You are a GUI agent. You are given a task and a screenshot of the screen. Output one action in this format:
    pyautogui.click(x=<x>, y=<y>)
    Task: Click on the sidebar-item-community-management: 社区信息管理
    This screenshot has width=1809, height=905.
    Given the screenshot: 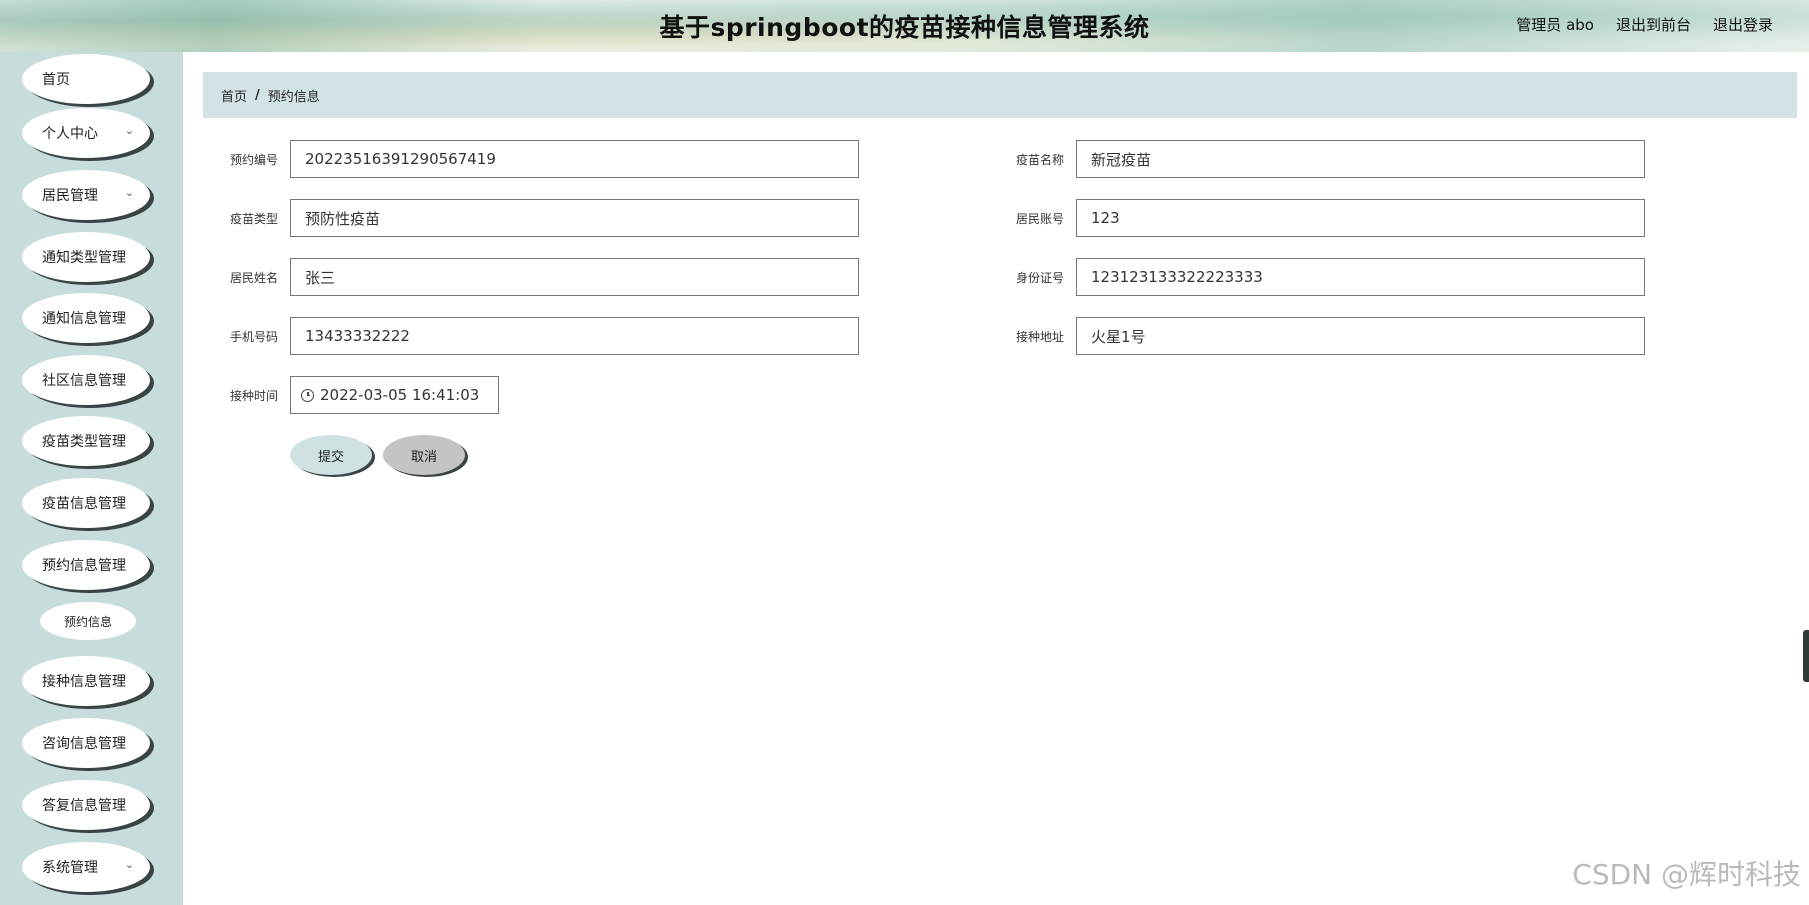 What is the action you would take?
    pyautogui.click(x=86, y=380)
    